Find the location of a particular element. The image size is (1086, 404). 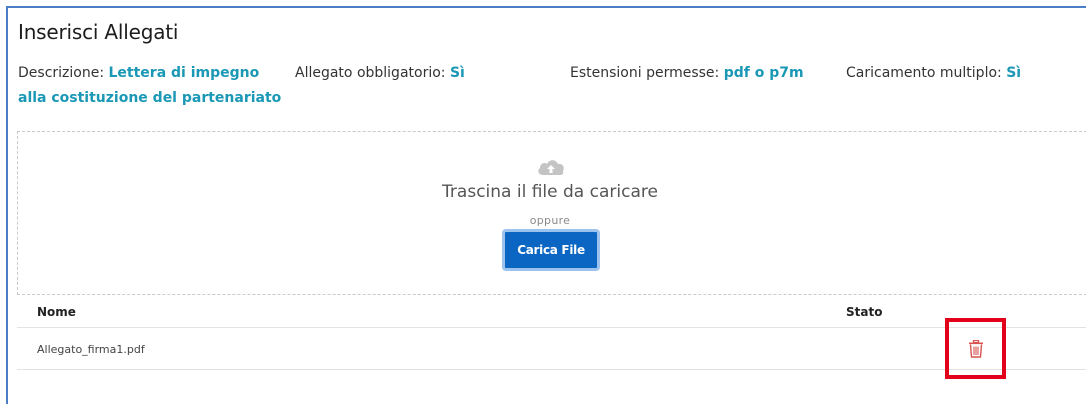

multiplo-value: Sì is located at coordinates (1014, 73).